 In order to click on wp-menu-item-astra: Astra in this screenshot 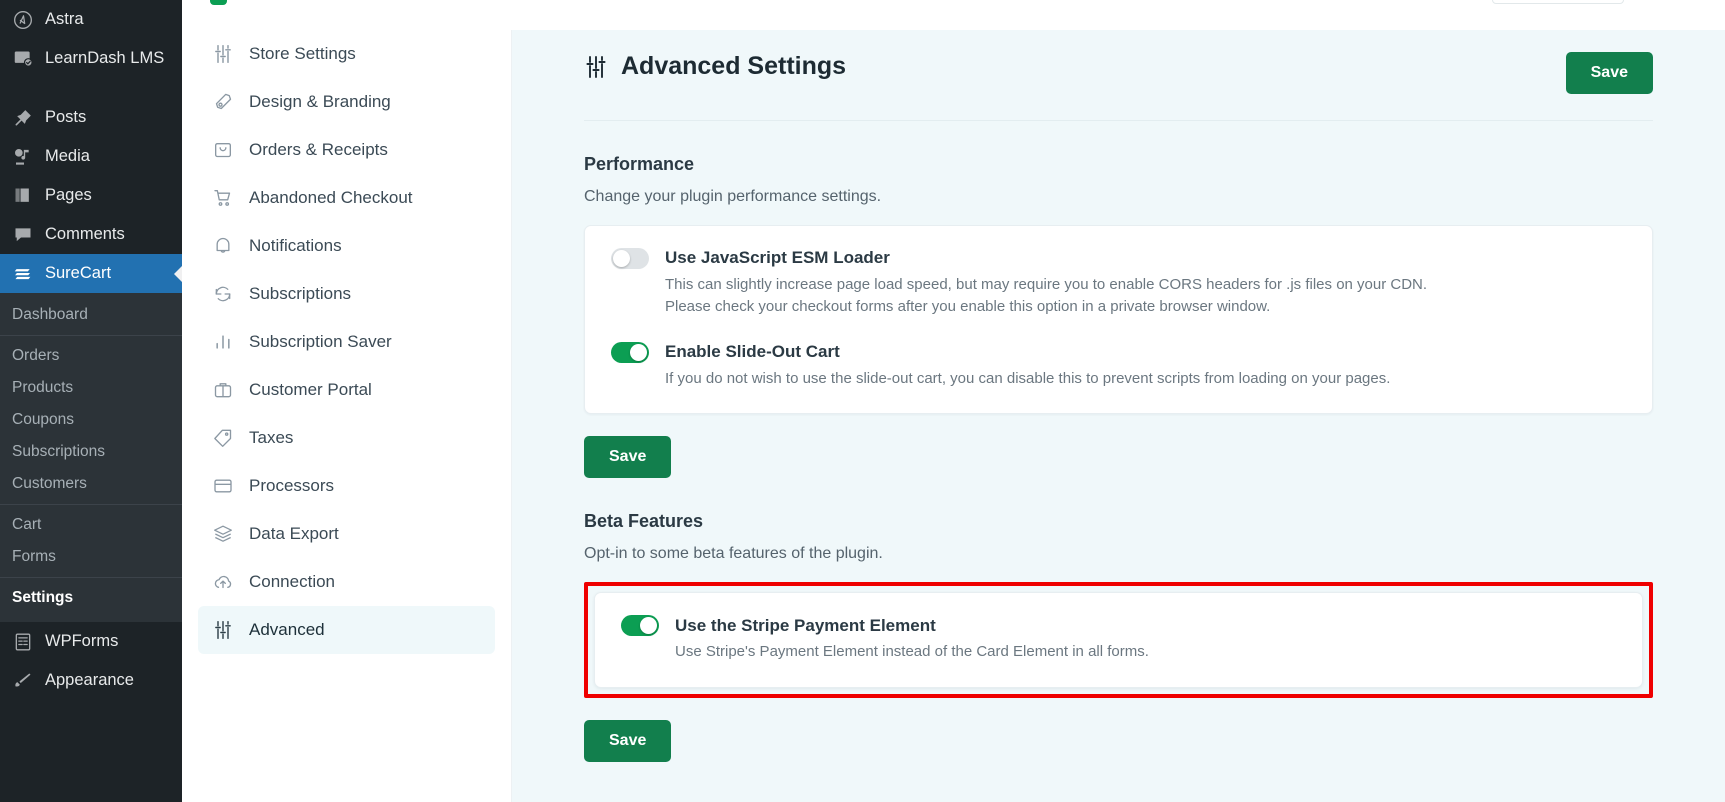, I will do `click(91, 19)`.